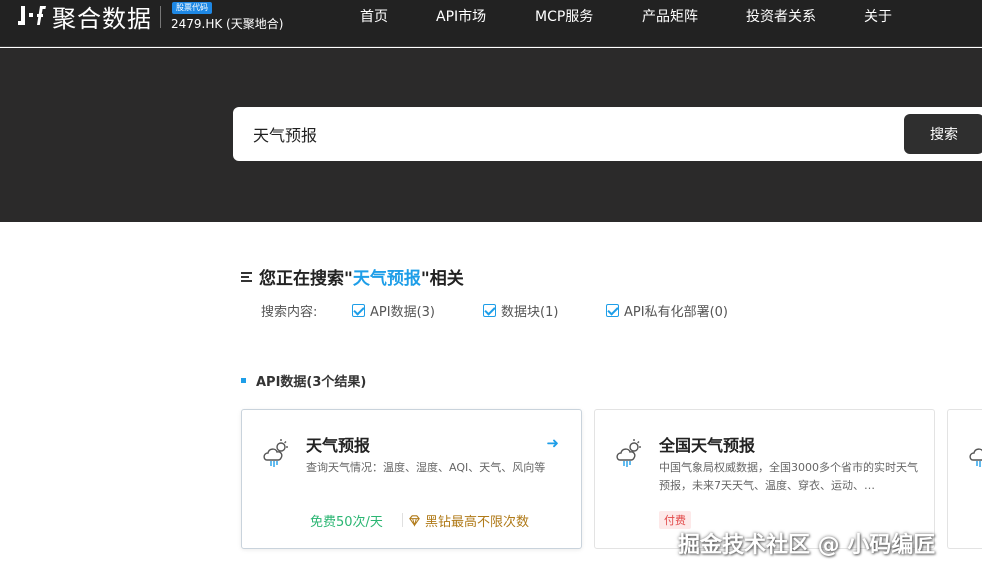 The width and height of the screenshot is (982, 573). What do you see at coordinates (32, 15) in the screenshot?
I see `logo-mark-icon` at bounding box center [32, 15].